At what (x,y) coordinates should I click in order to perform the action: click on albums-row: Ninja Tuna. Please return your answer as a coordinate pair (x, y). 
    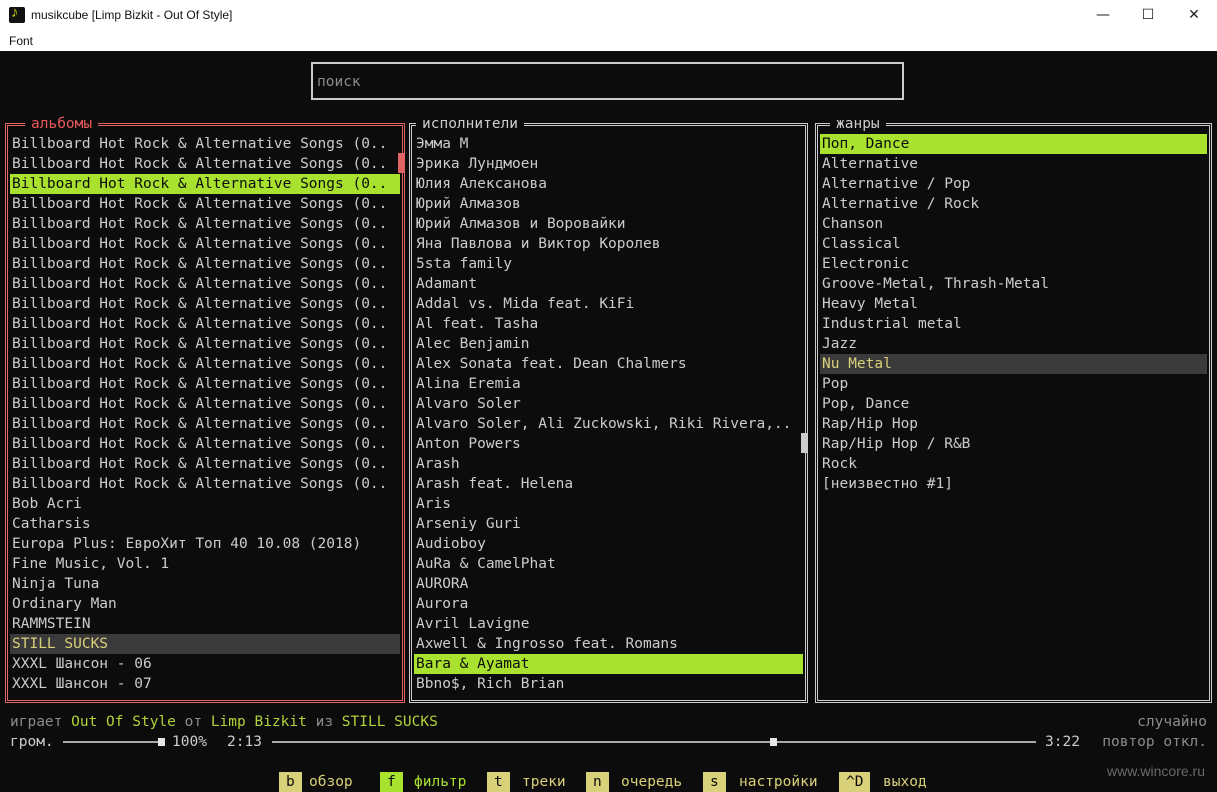
    Looking at the image, I should click on (205, 584).